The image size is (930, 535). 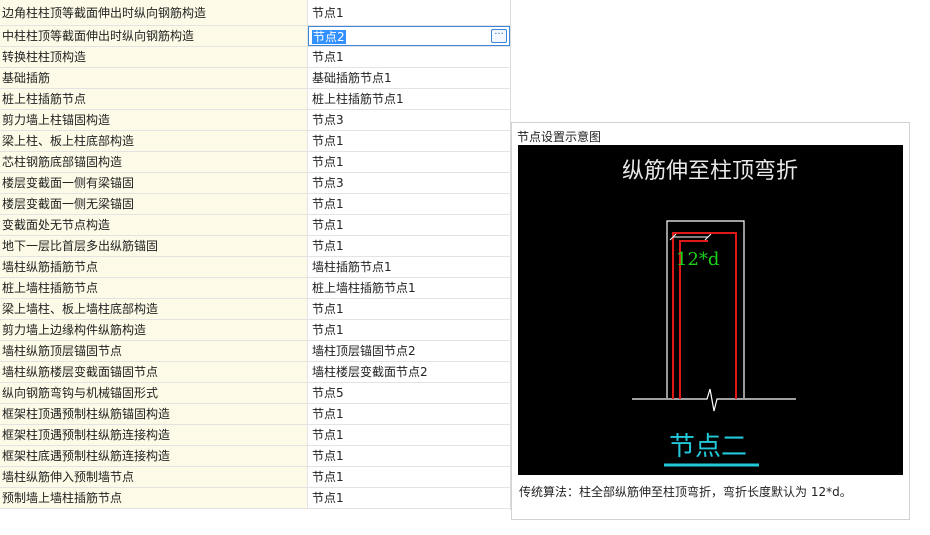 I want to click on table-row: 桩上墙柱插筋节点 桩上墙柱插筋节点1, so click(x=255, y=288).